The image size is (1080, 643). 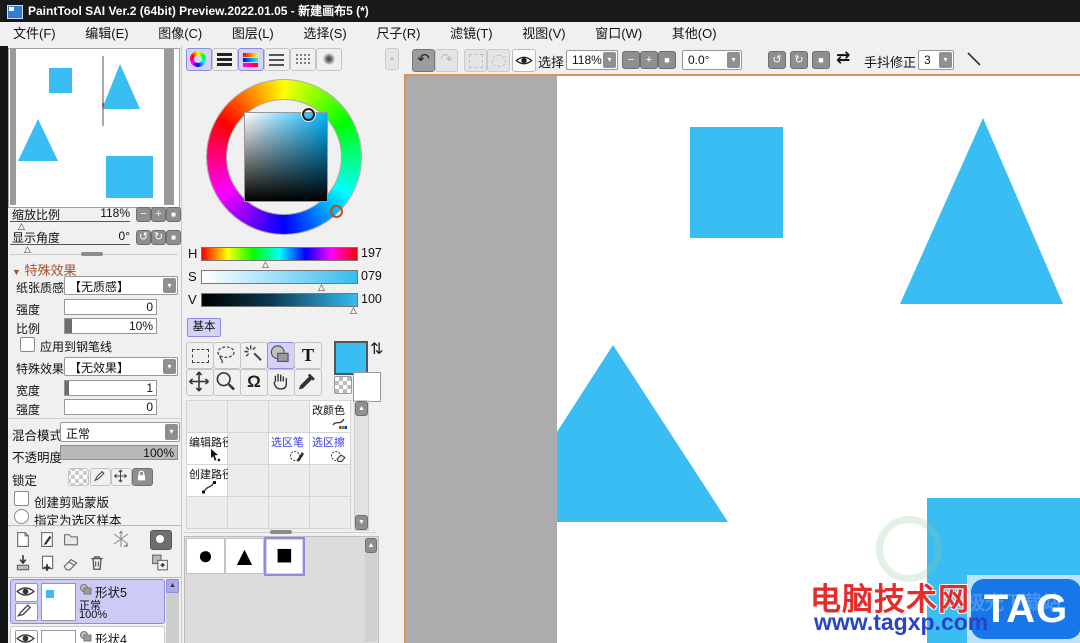 What do you see at coordinates (367, 387) in the screenshot?
I see `secondary-color-swatch` at bounding box center [367, 387].